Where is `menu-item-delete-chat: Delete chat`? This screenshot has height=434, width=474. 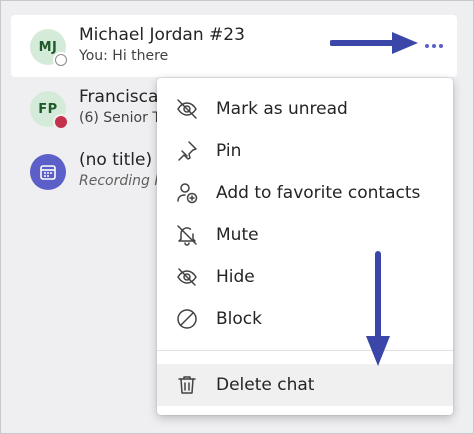
menu-item-delete-chat: Delete chat is located at coordinates (305, 385).